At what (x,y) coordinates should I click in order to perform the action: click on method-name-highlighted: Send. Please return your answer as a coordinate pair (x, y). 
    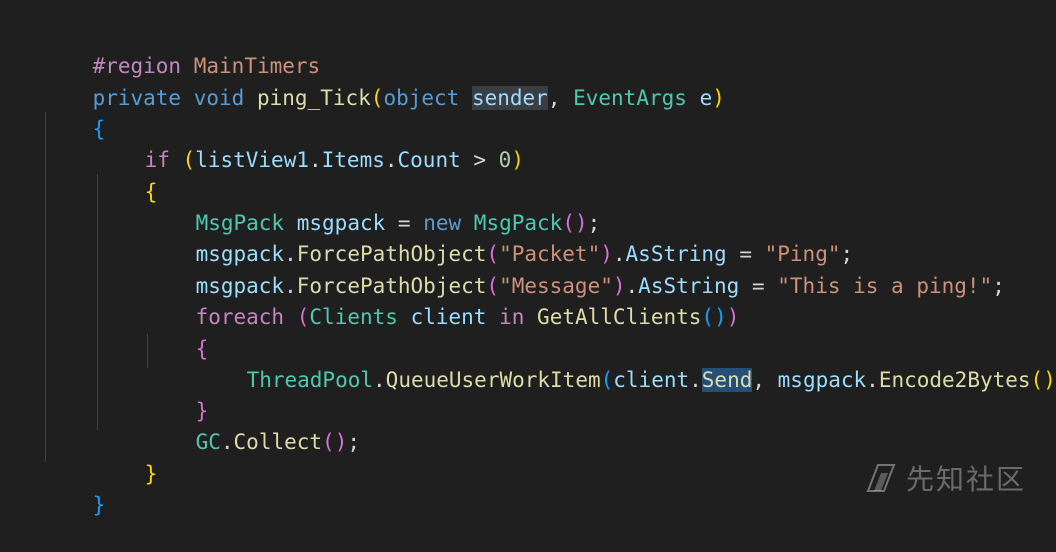
    Looking at the image, I should click on (727, 380).